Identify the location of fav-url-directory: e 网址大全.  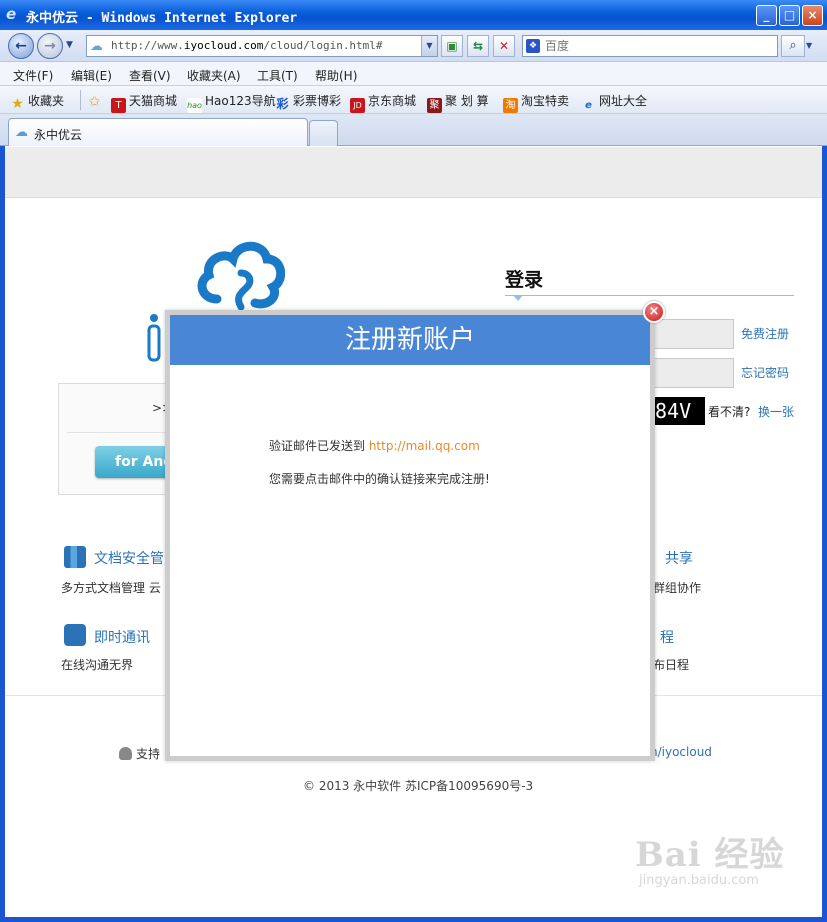
(614, 102).